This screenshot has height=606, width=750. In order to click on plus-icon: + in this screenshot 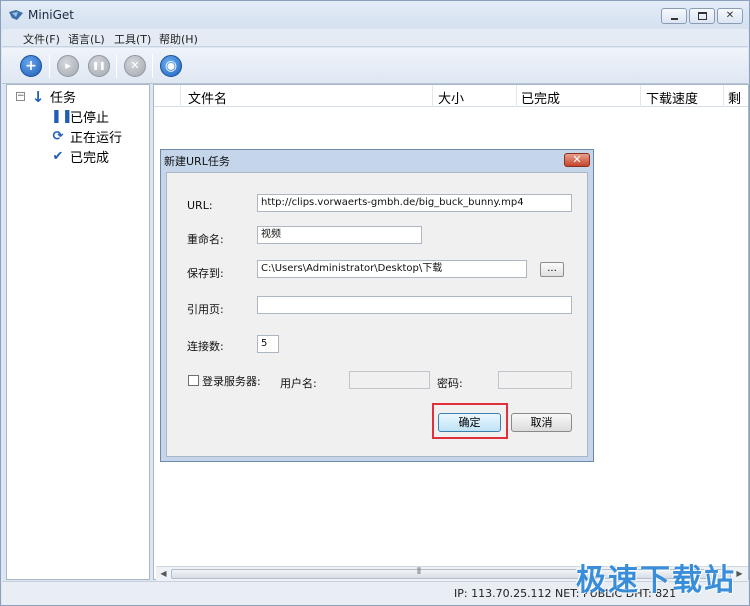, I will do `click(31, 66)`.